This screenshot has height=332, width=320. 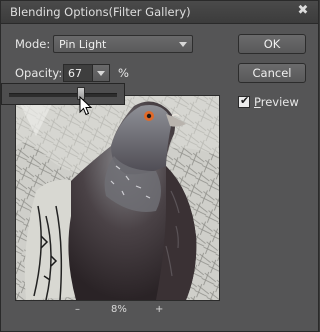 I want to click on close-icon: ✖, so click(x=303, y=11).